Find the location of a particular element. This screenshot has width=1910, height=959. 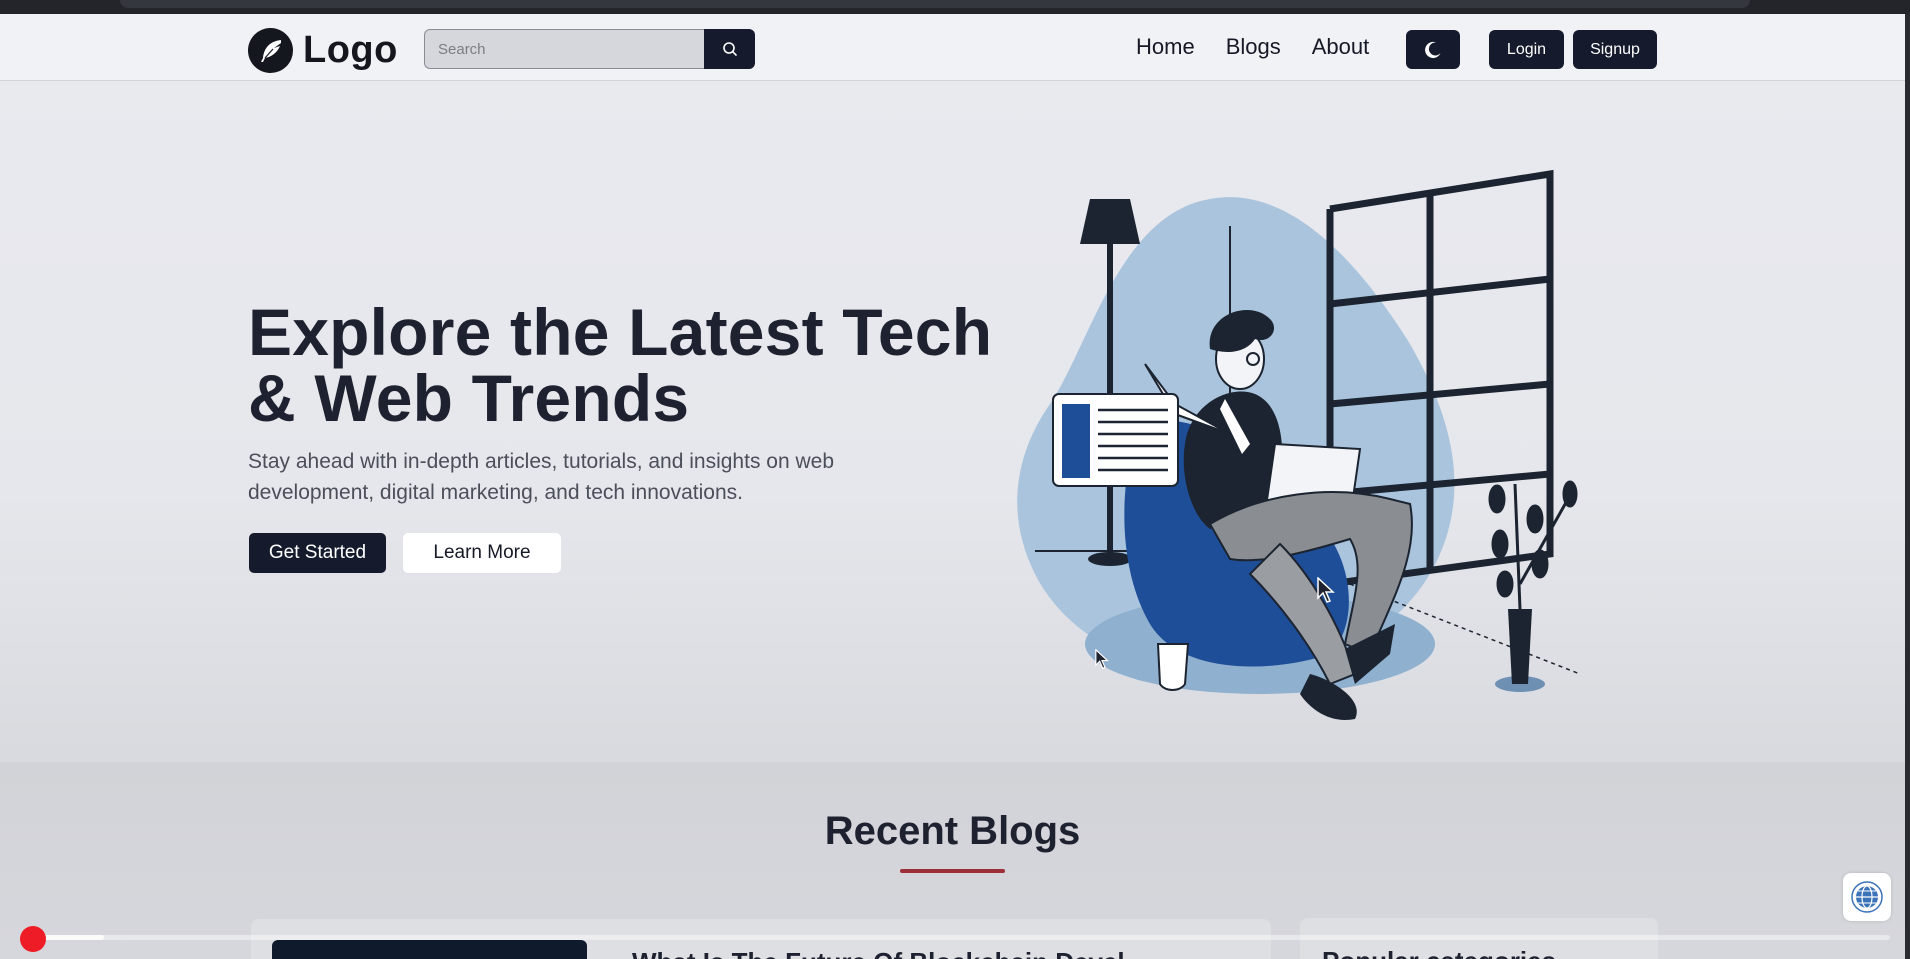

search-bar is located at coordinates (589, 49).